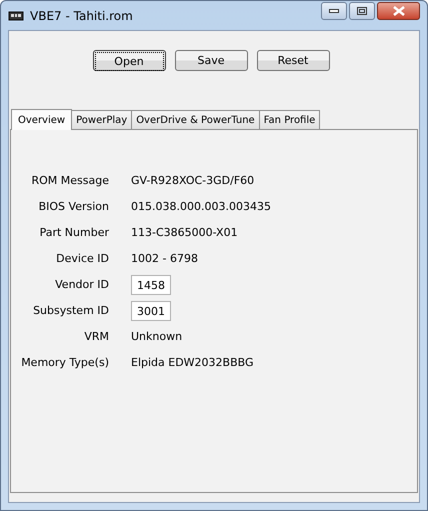 The image size is (428, 511). What do you see at coordinates (16, 16) in the screenshot?
I see `chip-icon` at bounding box center [16, 16].